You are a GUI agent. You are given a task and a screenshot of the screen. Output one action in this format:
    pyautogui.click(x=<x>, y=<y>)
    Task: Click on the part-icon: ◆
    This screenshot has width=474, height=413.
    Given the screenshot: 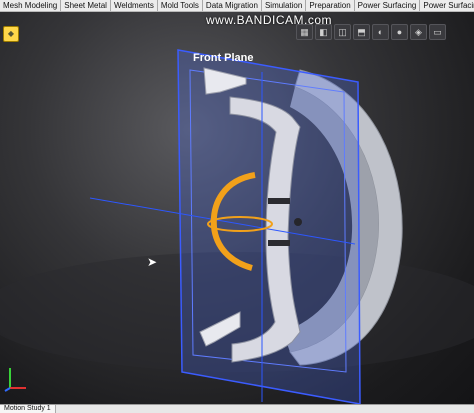 What is the action you would take?
    pyautogui.click(x=11, y=34)
    